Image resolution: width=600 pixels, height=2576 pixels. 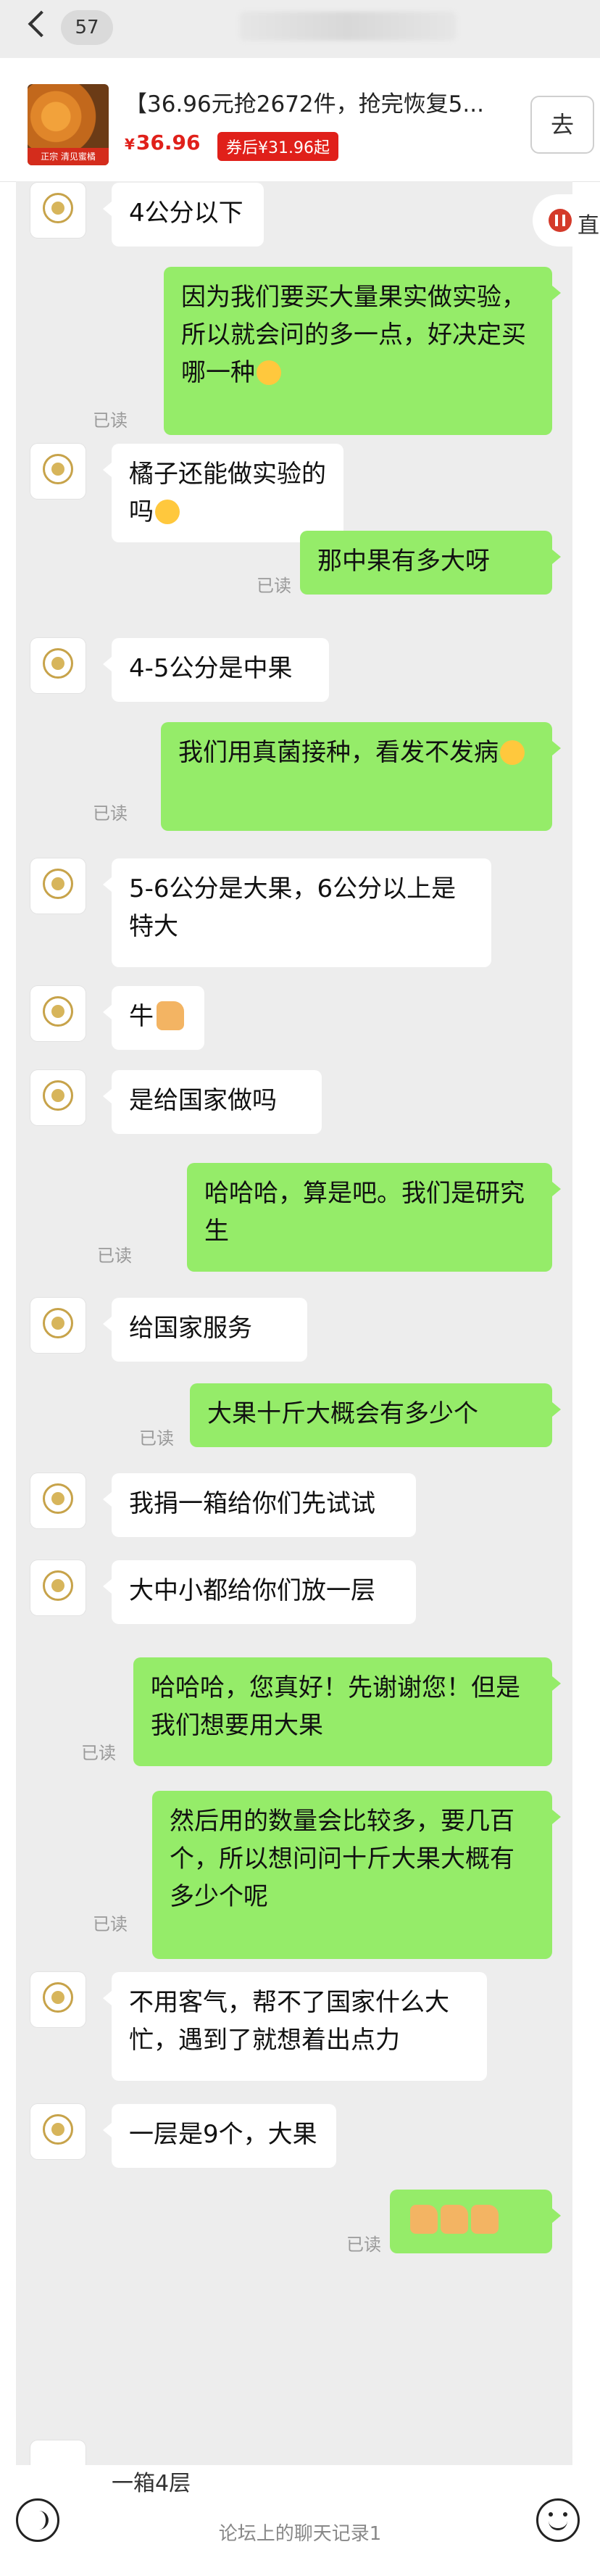 I want to click on coupon-badge: 券后¥31.96起, so click(x=277, y=147).